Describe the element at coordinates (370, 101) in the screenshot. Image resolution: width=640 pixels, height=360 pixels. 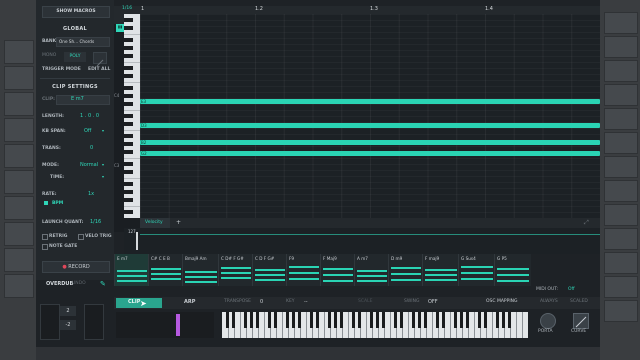
I see `note-block: E3` at that location.